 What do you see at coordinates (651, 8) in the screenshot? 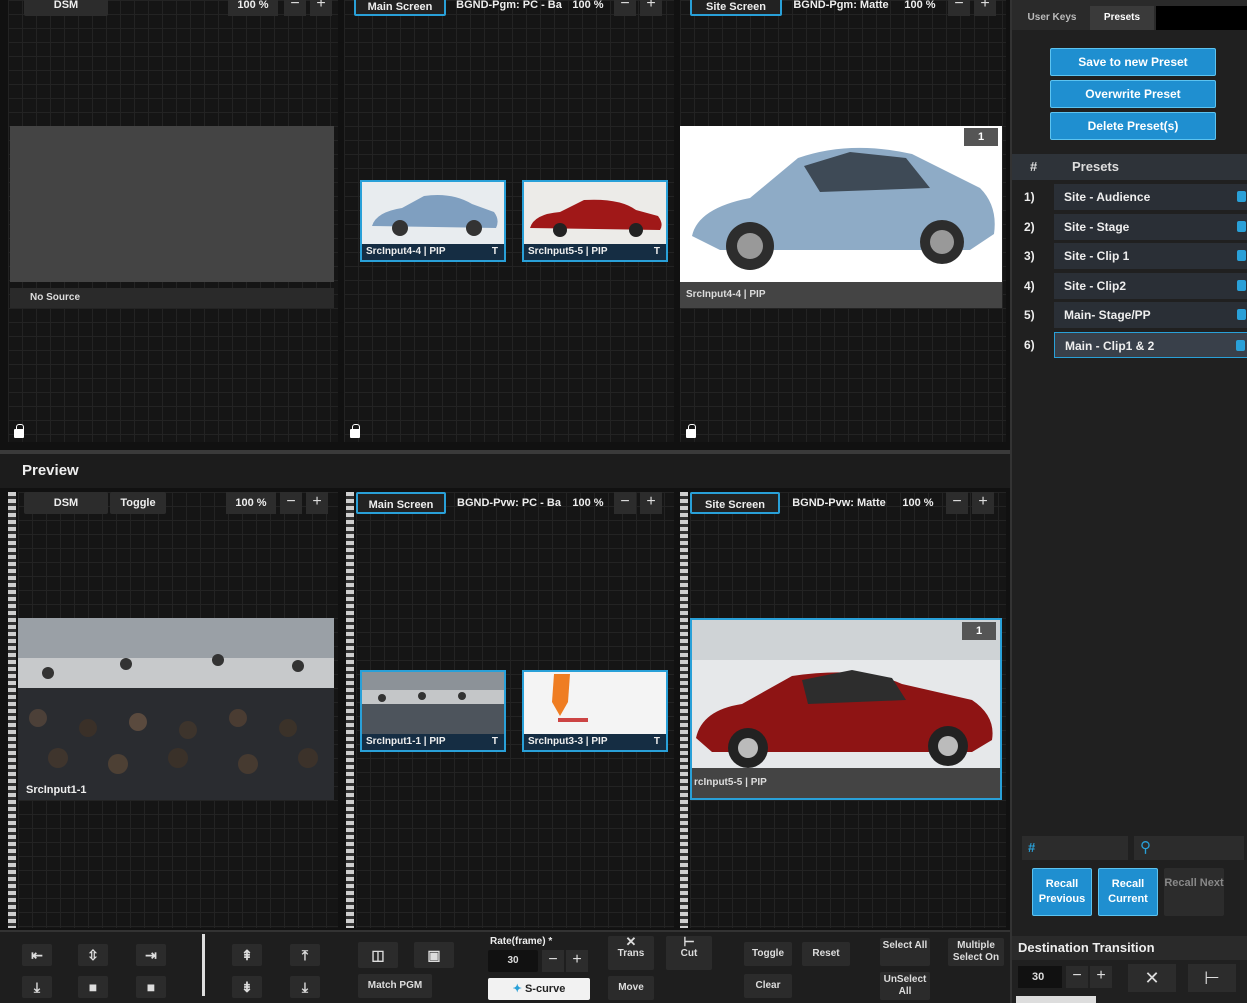
I see `program-main-zoom-plus: +` at bounding box center [651, 8].